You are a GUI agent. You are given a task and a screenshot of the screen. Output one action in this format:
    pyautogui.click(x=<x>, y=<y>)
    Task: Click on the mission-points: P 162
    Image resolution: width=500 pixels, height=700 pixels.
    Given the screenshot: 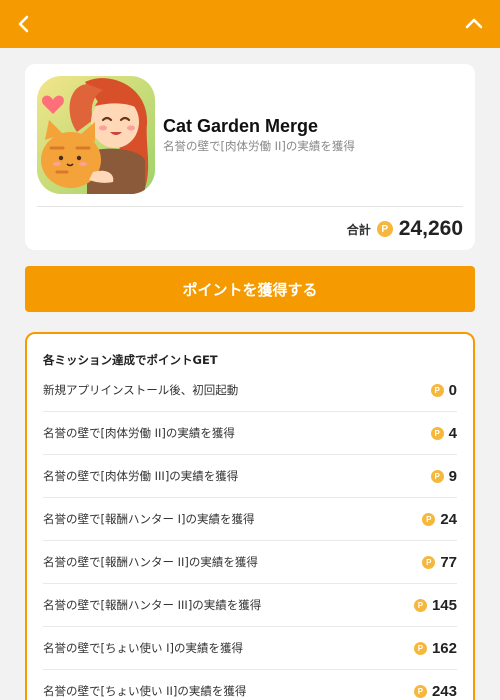 What is the action you would take?
    pyautogui.click(x=435, y=648)
    